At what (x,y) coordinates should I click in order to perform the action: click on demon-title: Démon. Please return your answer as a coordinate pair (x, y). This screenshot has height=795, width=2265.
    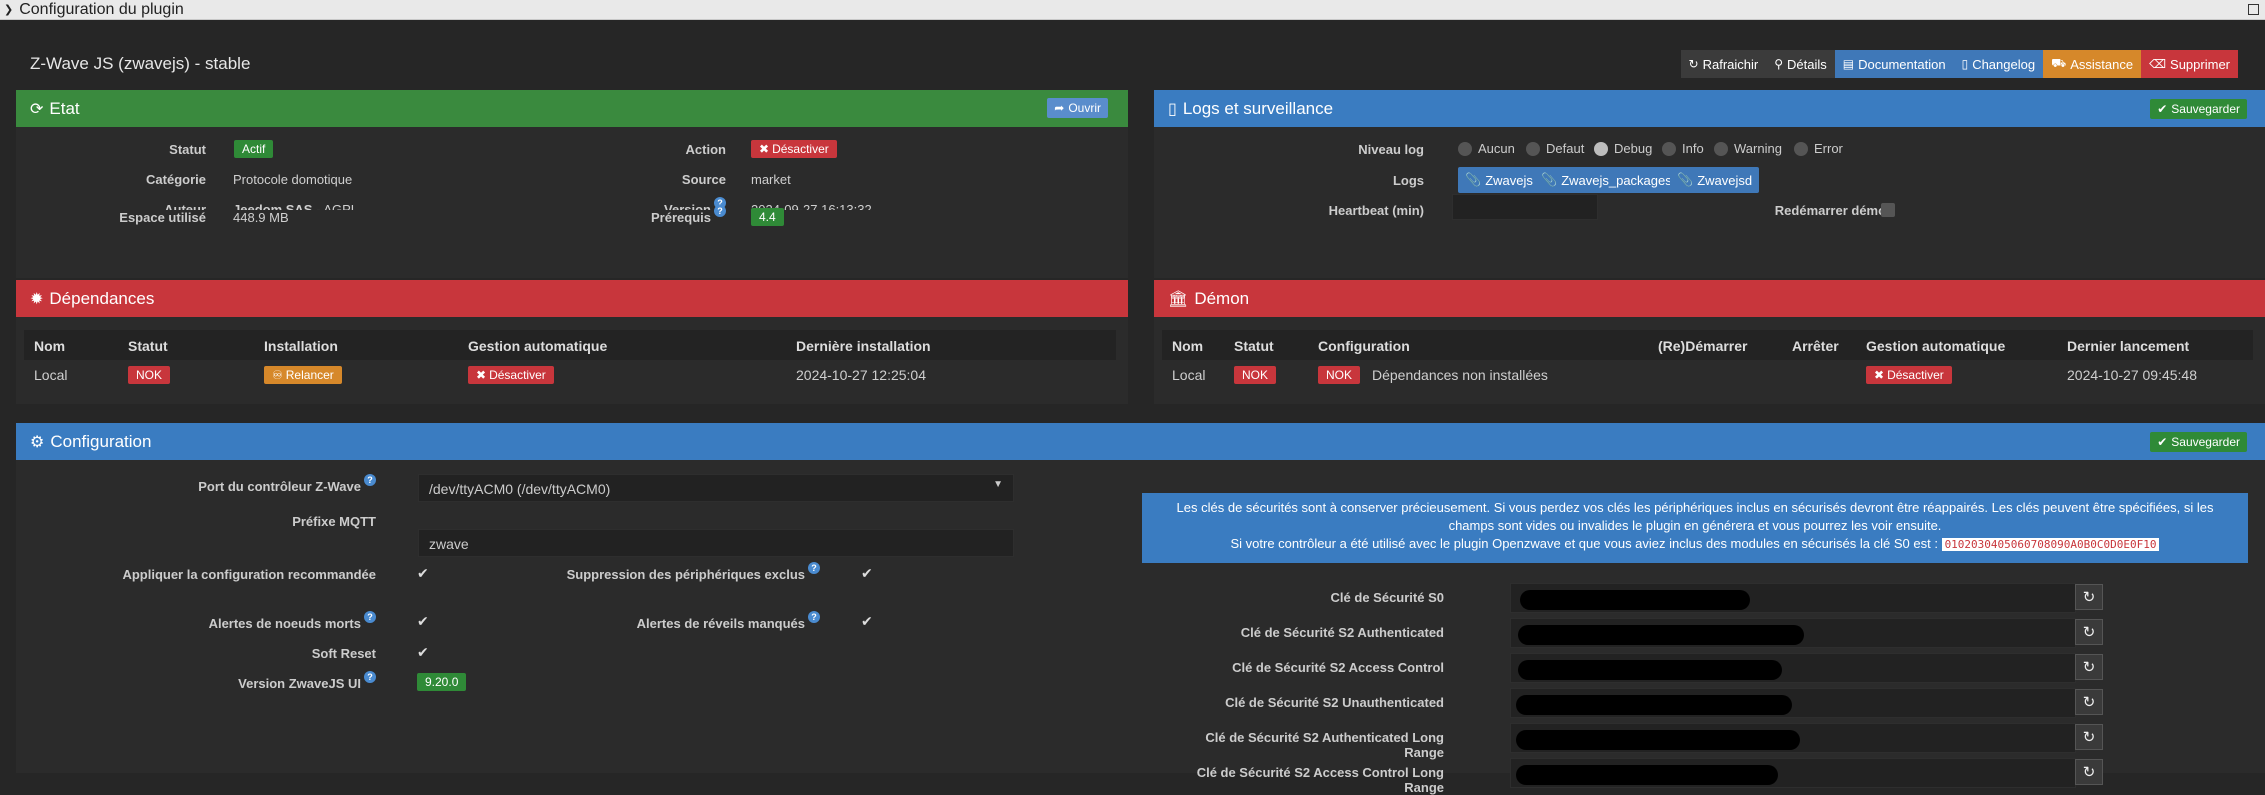
    Looking at the image, I should click on (1222, 298).